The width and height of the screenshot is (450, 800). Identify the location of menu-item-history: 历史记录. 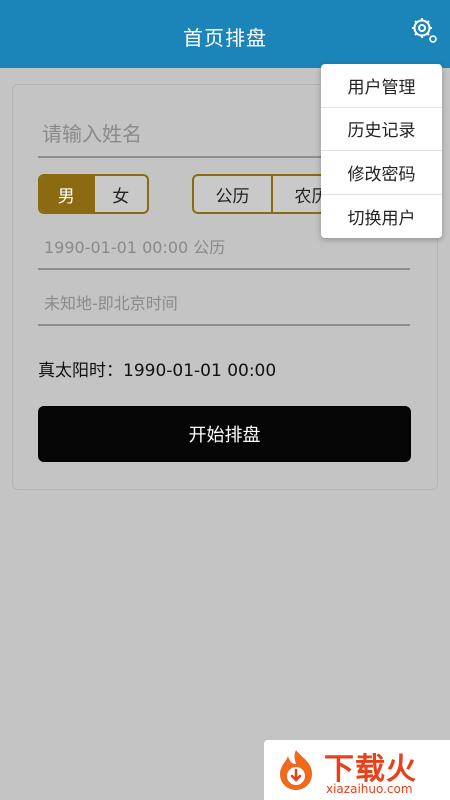
(381, 129).